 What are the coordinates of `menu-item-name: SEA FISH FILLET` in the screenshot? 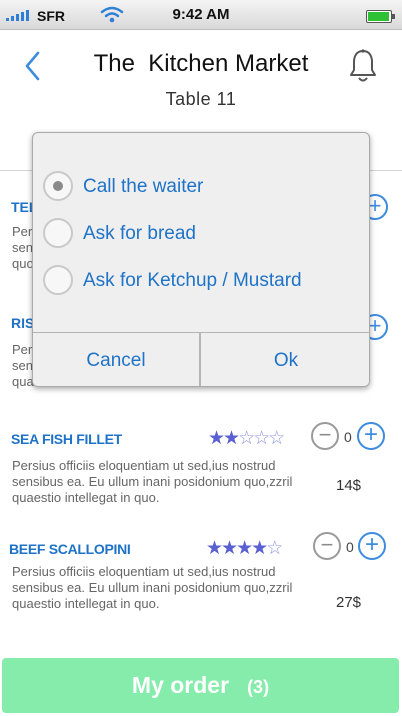 It's located at (66, 439).